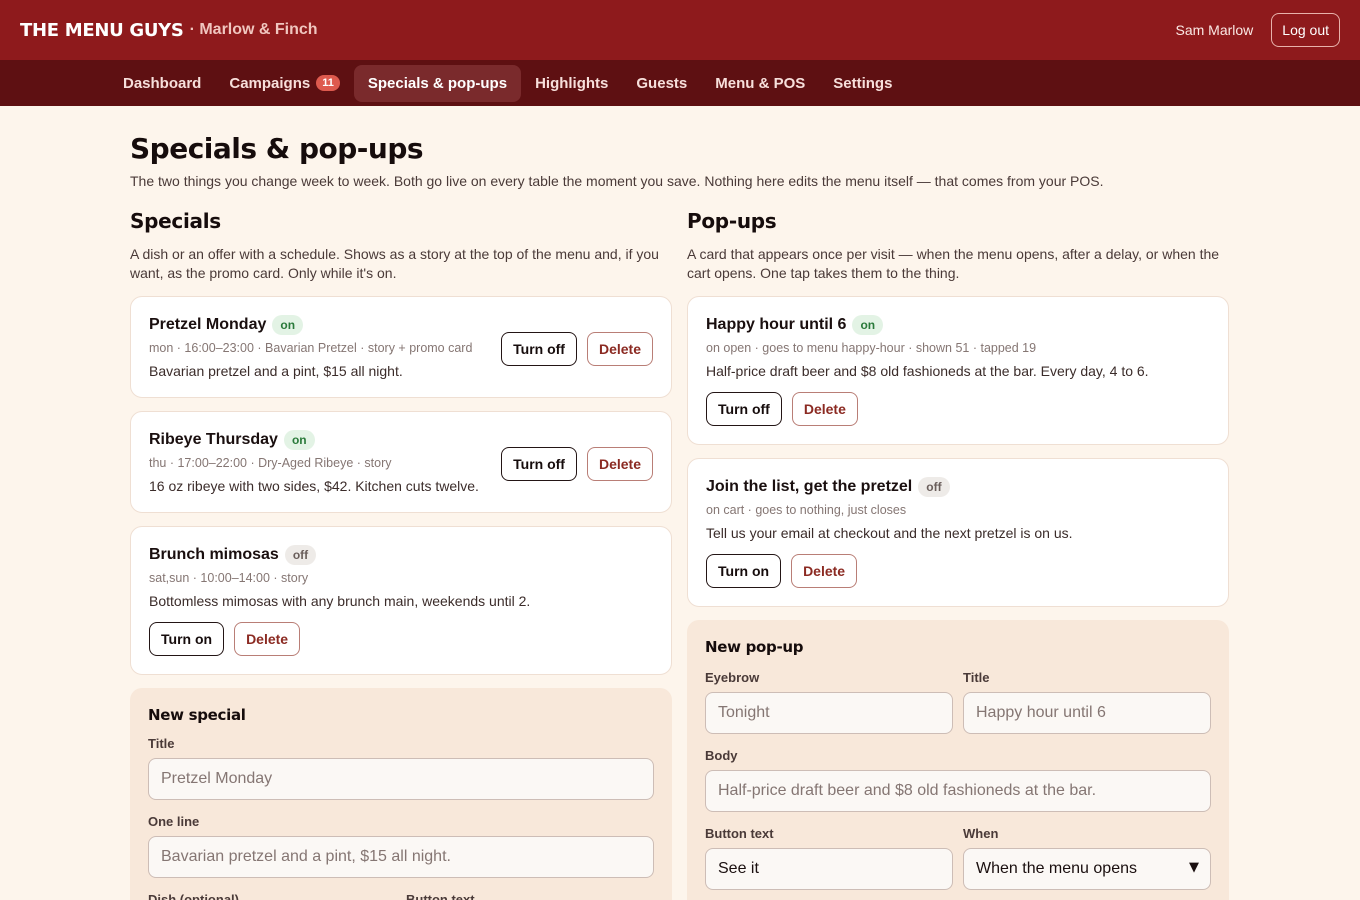 The width and height of the screenshot is (1360, 900). Describe the element at coordinates (1087, 713) in the screenshot. I see `popup-title-input` at that location.